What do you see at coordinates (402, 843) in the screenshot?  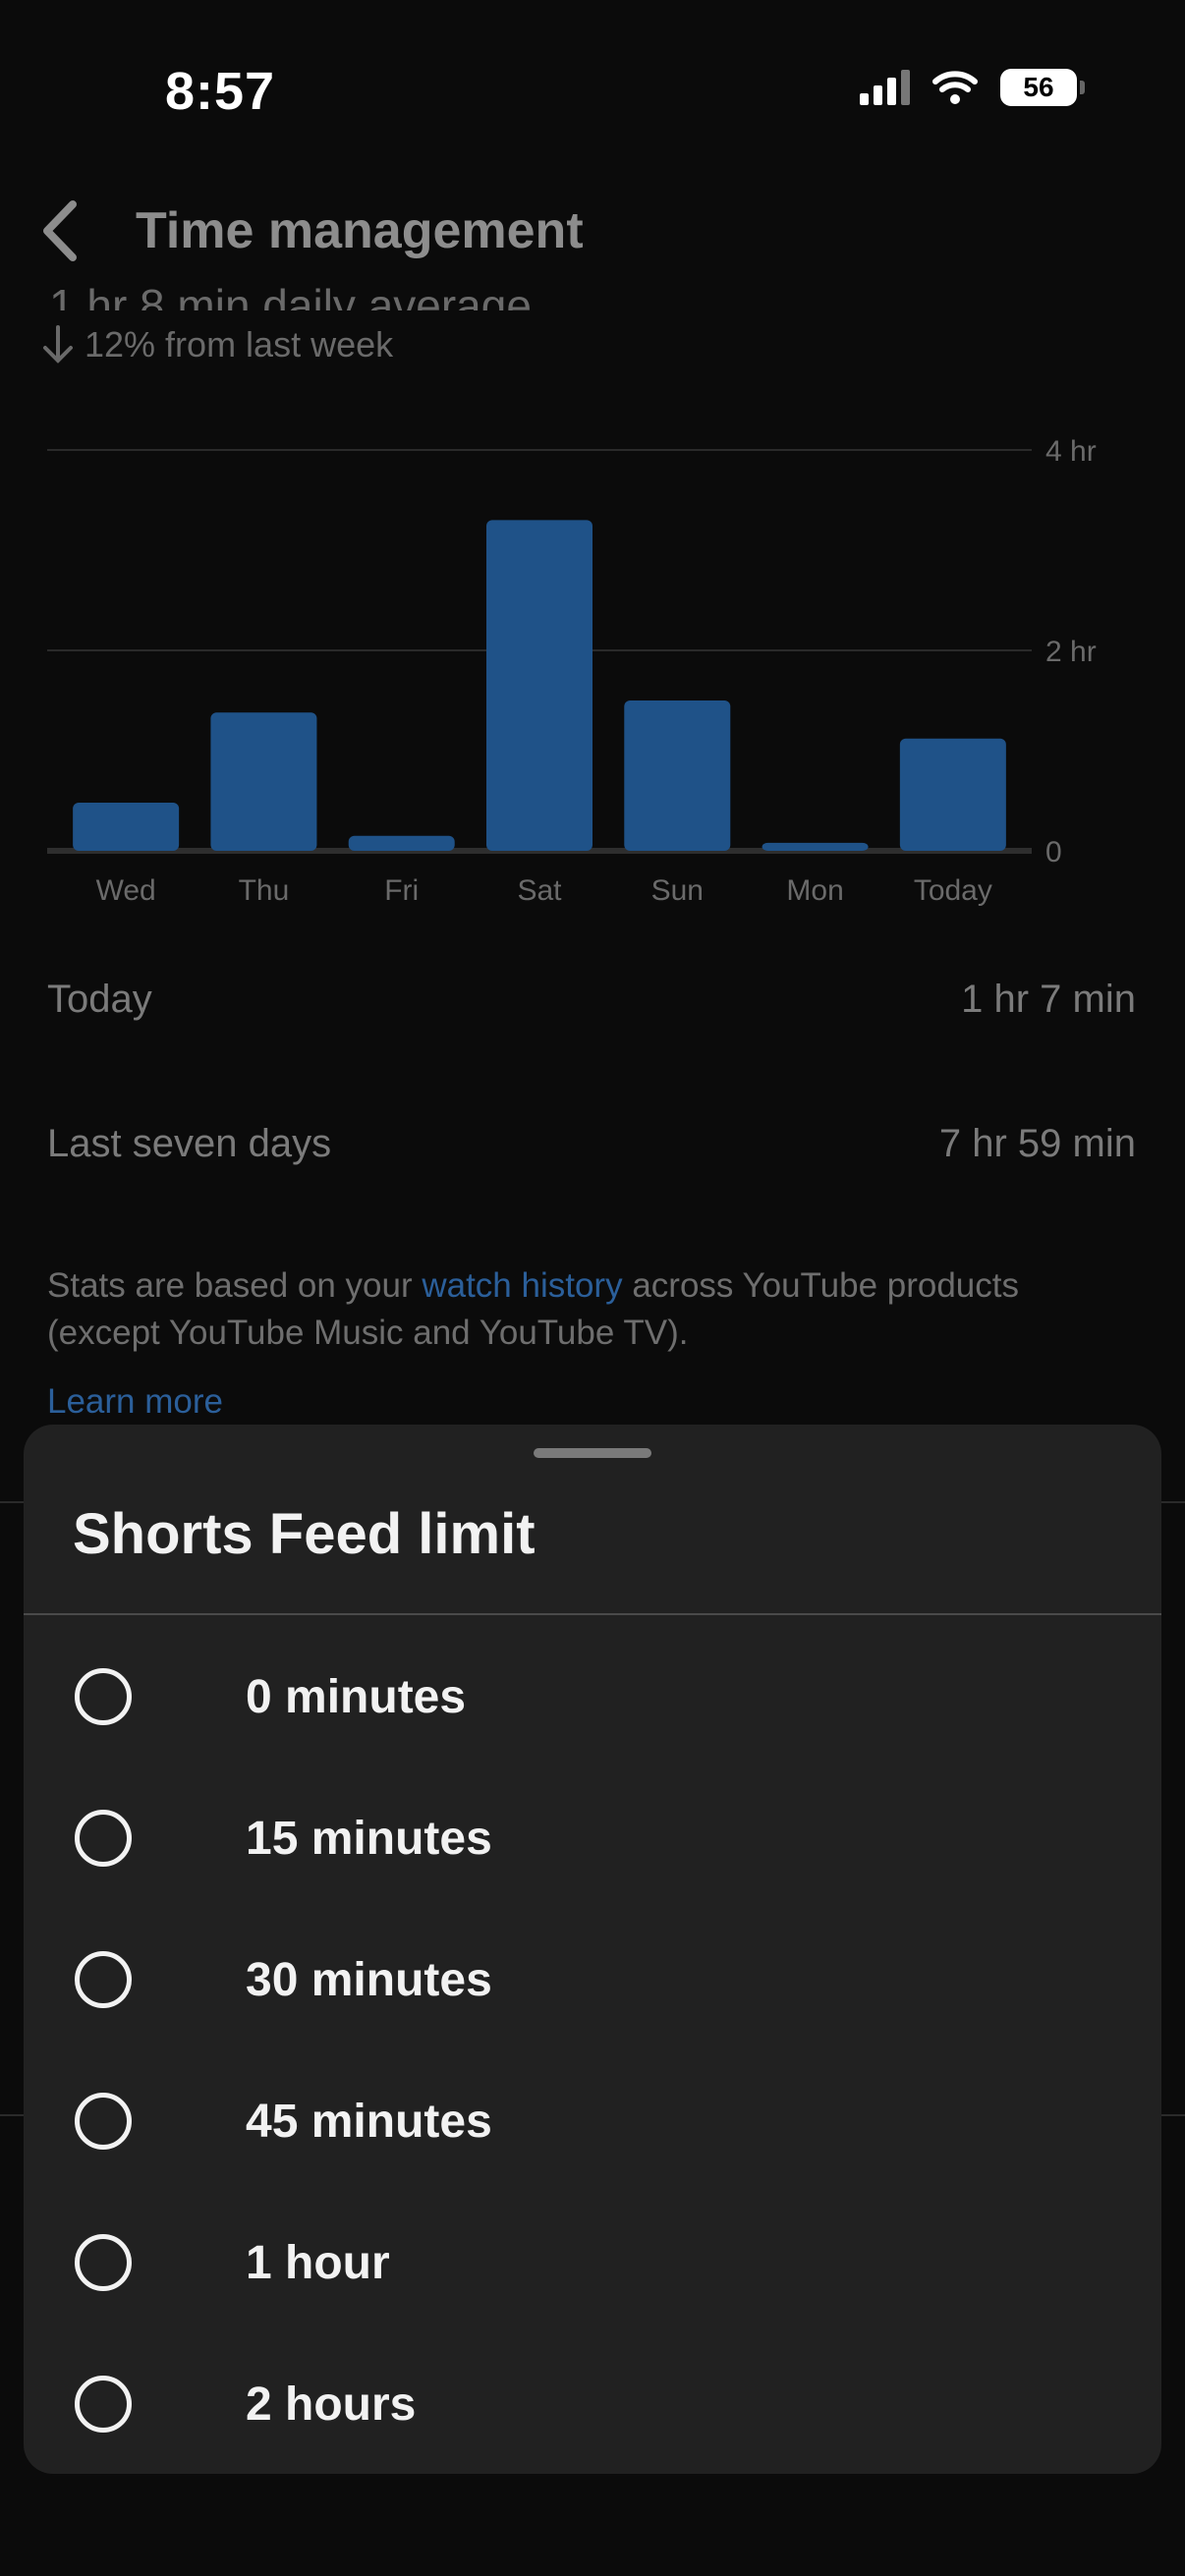 I see `bar-fri` at bounding box center [402, 843].